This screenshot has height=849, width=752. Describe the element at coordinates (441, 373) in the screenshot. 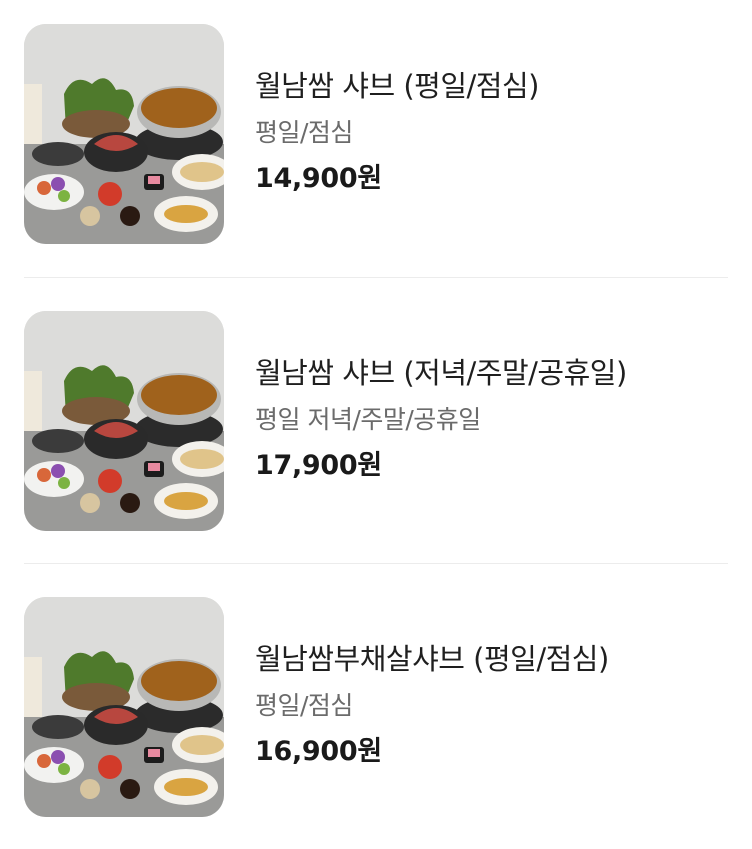

I see `menu-item-name: 월남쌈 샤브 (저녁/주말/공휴일)` at that location.